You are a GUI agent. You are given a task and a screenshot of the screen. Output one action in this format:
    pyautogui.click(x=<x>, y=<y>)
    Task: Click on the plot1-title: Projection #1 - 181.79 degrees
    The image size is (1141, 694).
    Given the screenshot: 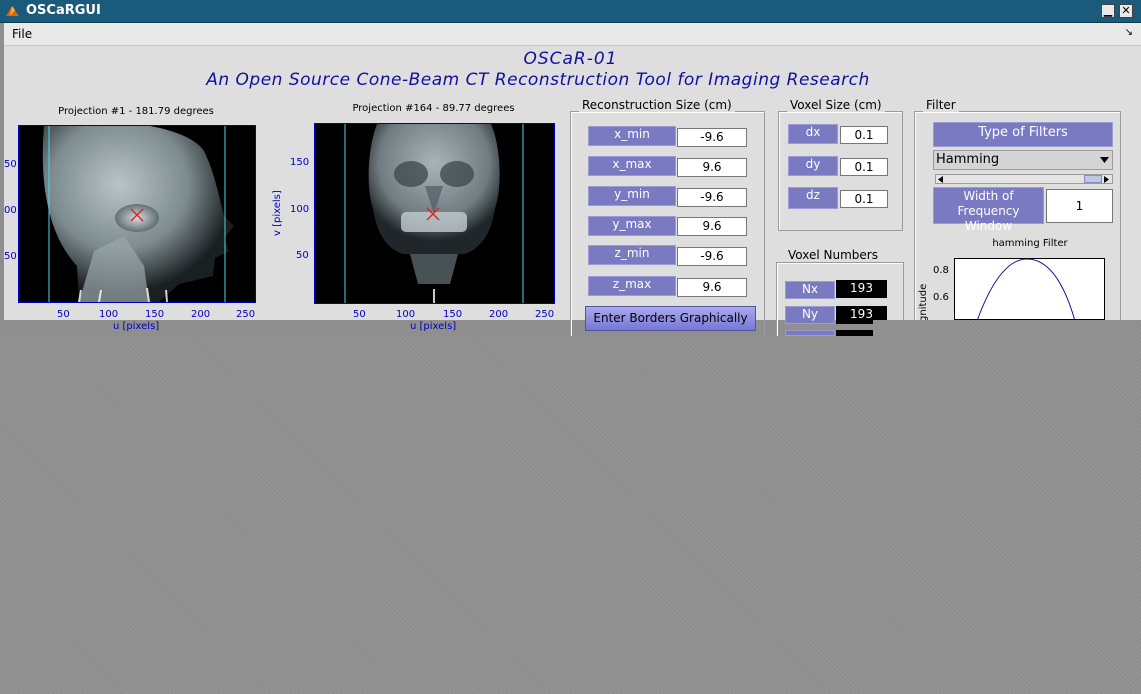 What is the action you would take?
    pyautogui.click(x=136, y=111)
    